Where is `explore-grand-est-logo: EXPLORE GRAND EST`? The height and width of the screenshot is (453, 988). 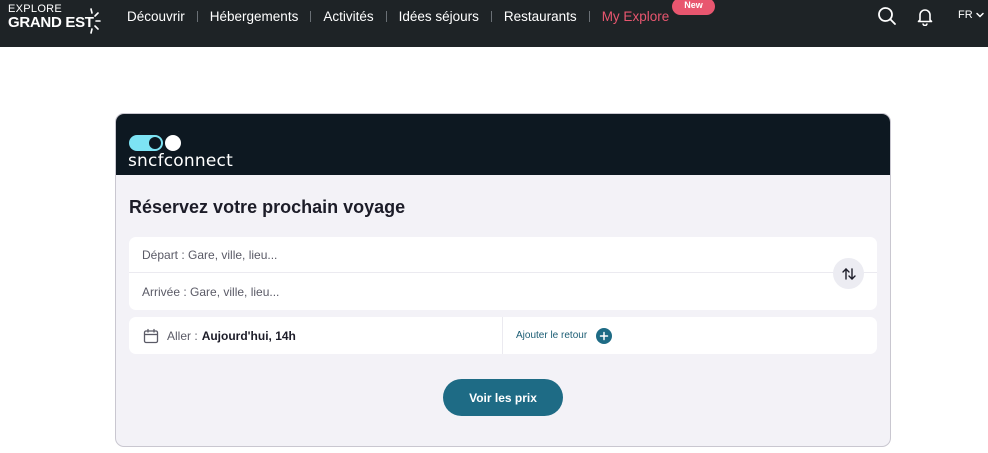 explore-grand-est-logo: EXPLORE GRAND EST is located at coordinates (55, 22).